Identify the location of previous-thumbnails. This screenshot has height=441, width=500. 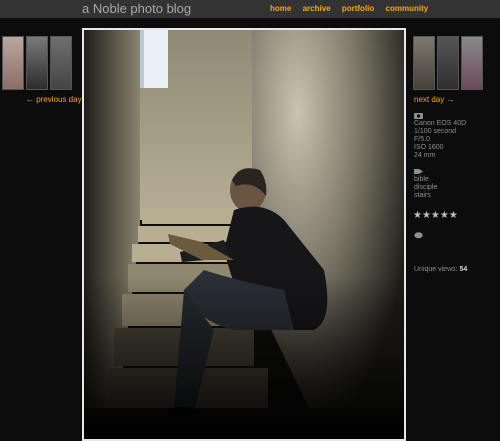
(37, 63).